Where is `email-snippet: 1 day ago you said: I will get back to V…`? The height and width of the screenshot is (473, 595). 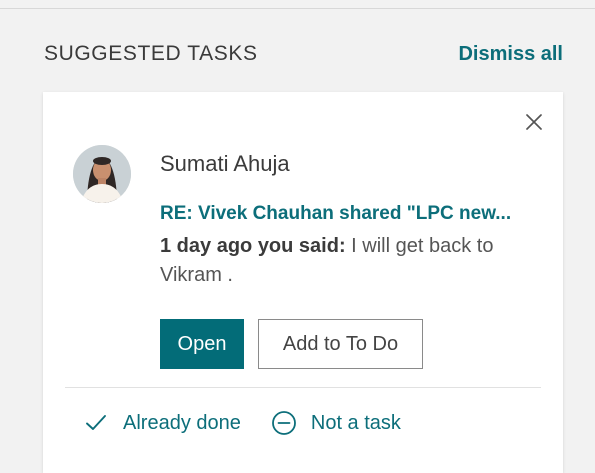 email-snippet: 1 day ago you said: I will get back to V… is located at coordinates (345, 261).